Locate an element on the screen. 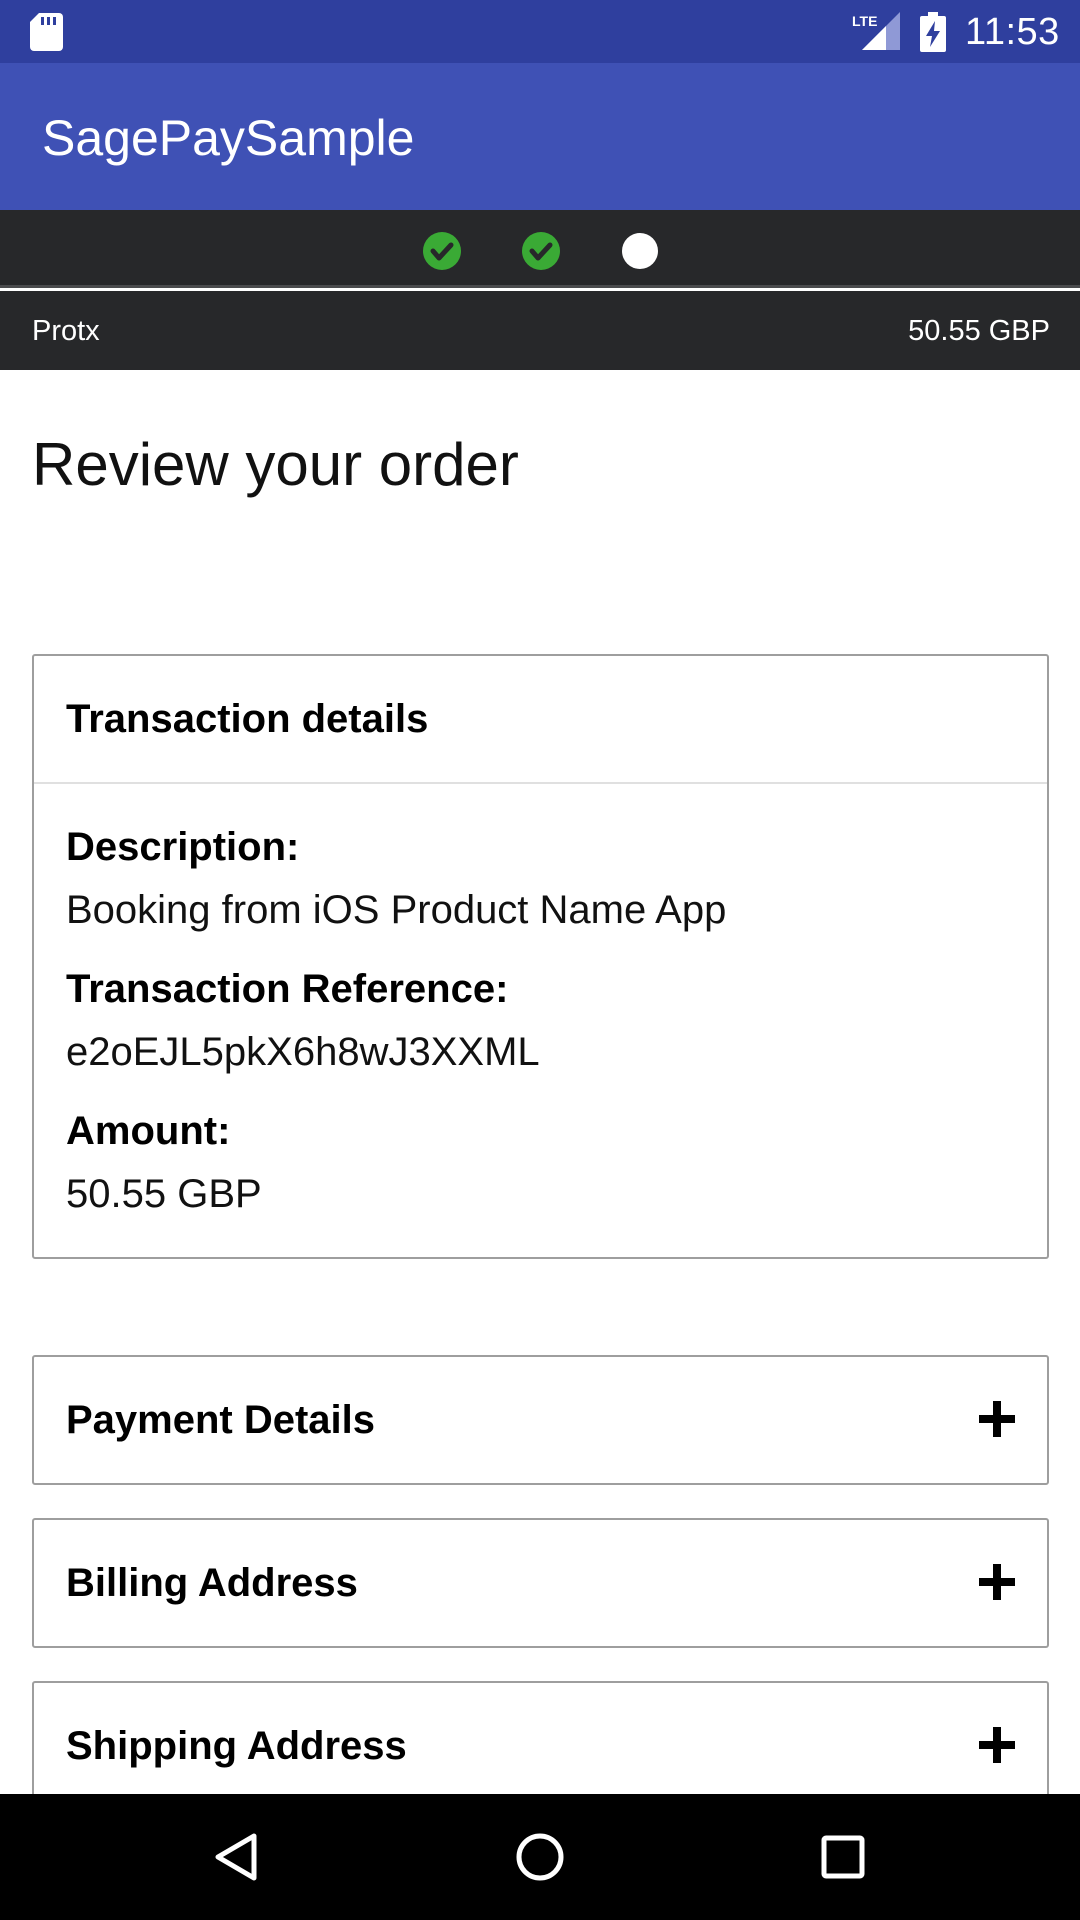 This screenshot has width=1080, height=1920. clock: 11:53 is located at coordinates (1012, 32).